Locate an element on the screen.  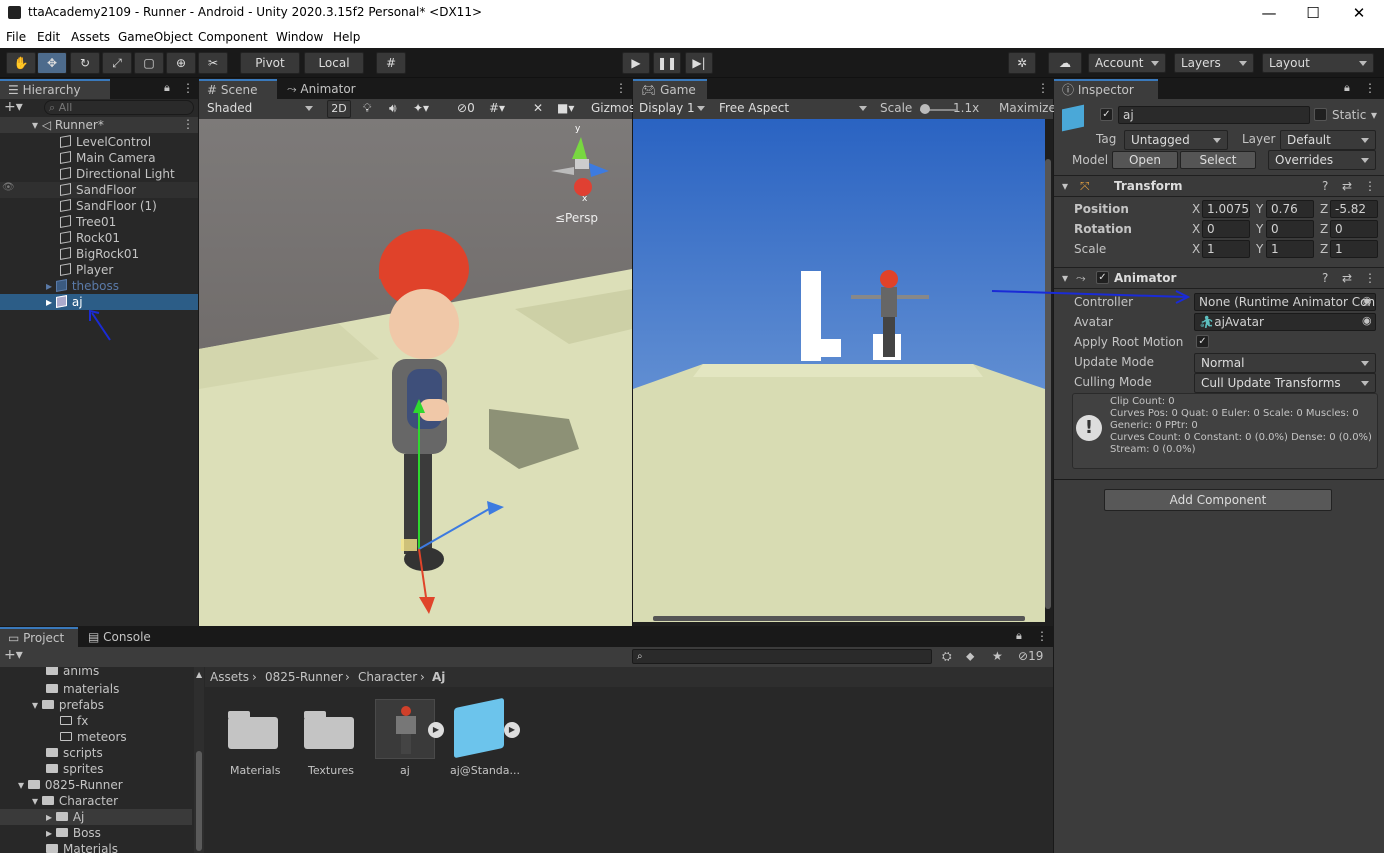
tree-item-selected: ▸ Aj is located at coordinates (65, 817).